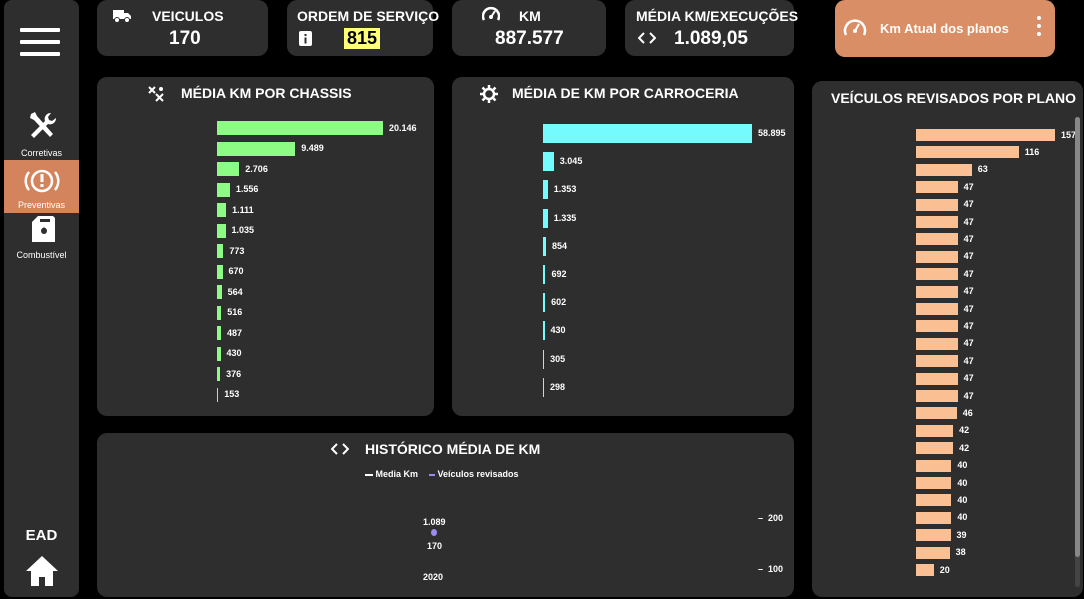  Describe the element at coordinates (122, 16) in the screenshot. I see `truck-icon` at that location.